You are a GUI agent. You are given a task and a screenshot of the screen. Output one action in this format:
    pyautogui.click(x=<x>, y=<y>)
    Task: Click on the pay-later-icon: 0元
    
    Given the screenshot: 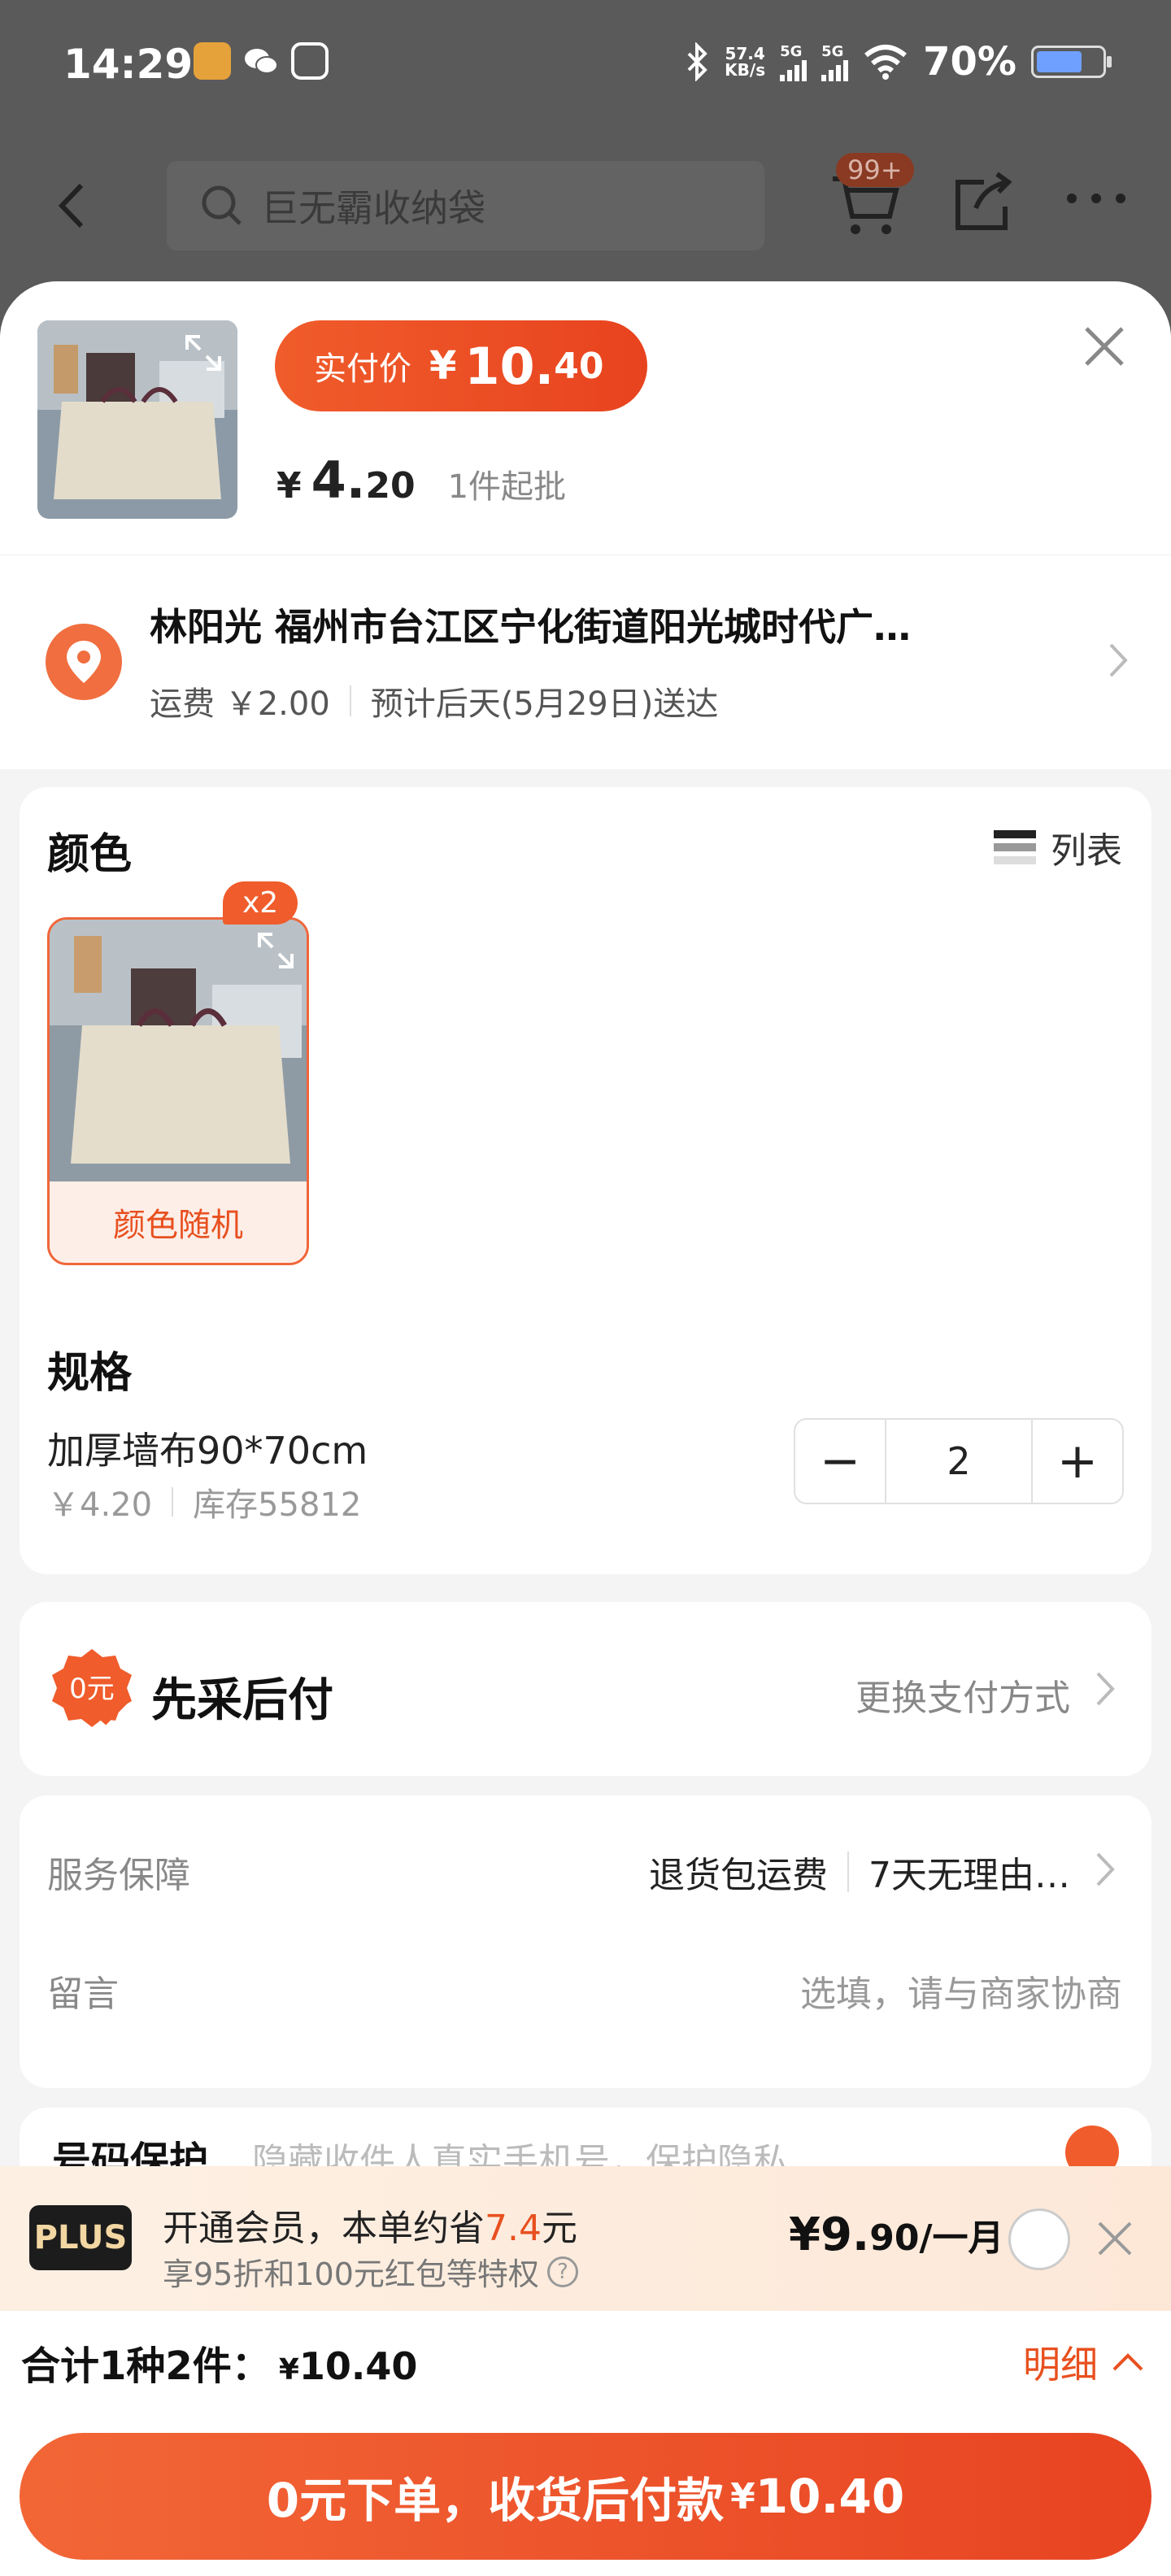 What is the action you would take?
    pyautogui.click(x=92, y=1688)
    